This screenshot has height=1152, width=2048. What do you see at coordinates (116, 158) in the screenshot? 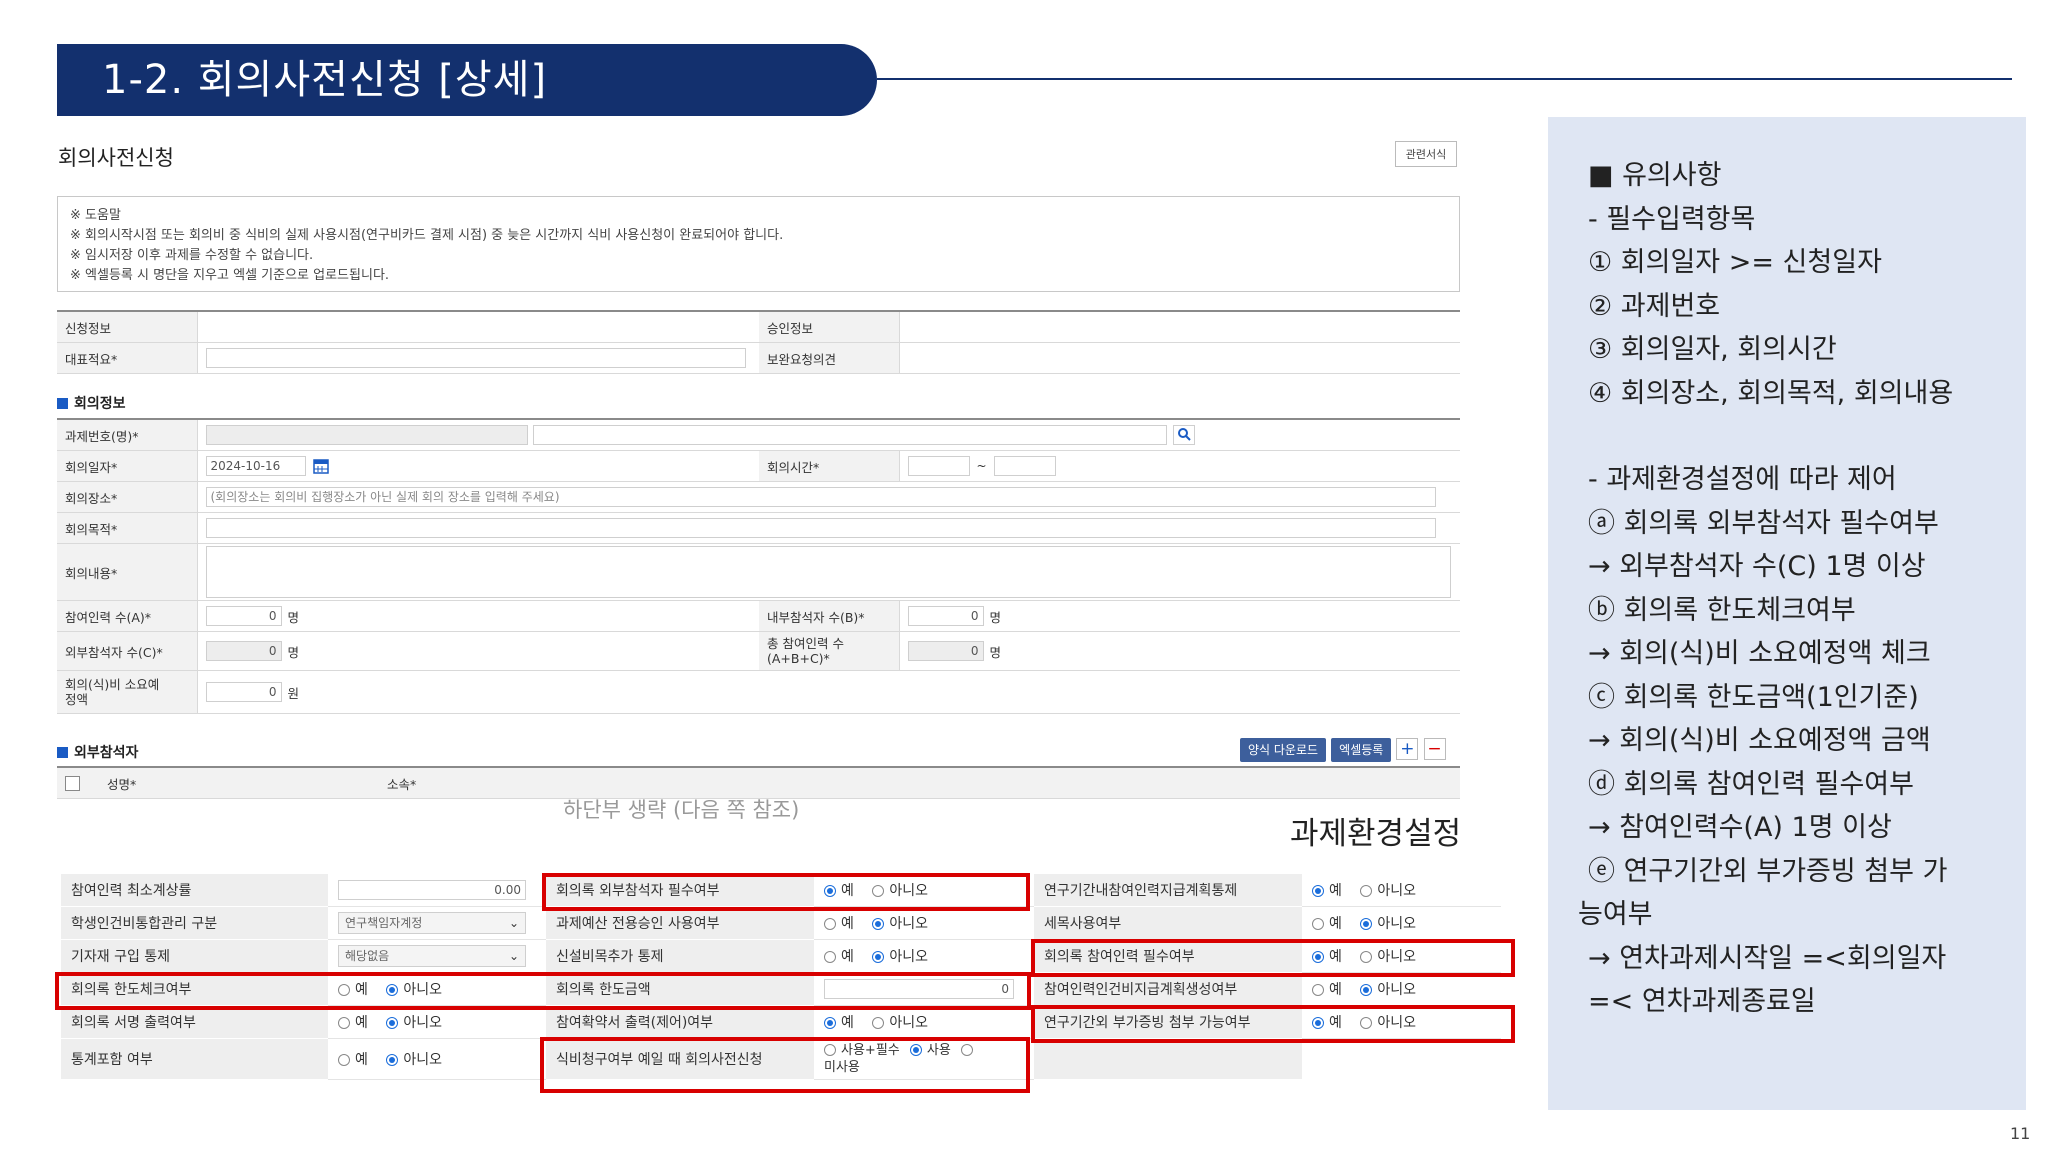
I see `form-title: 회의사전신청` at bounding box center [116, 158].